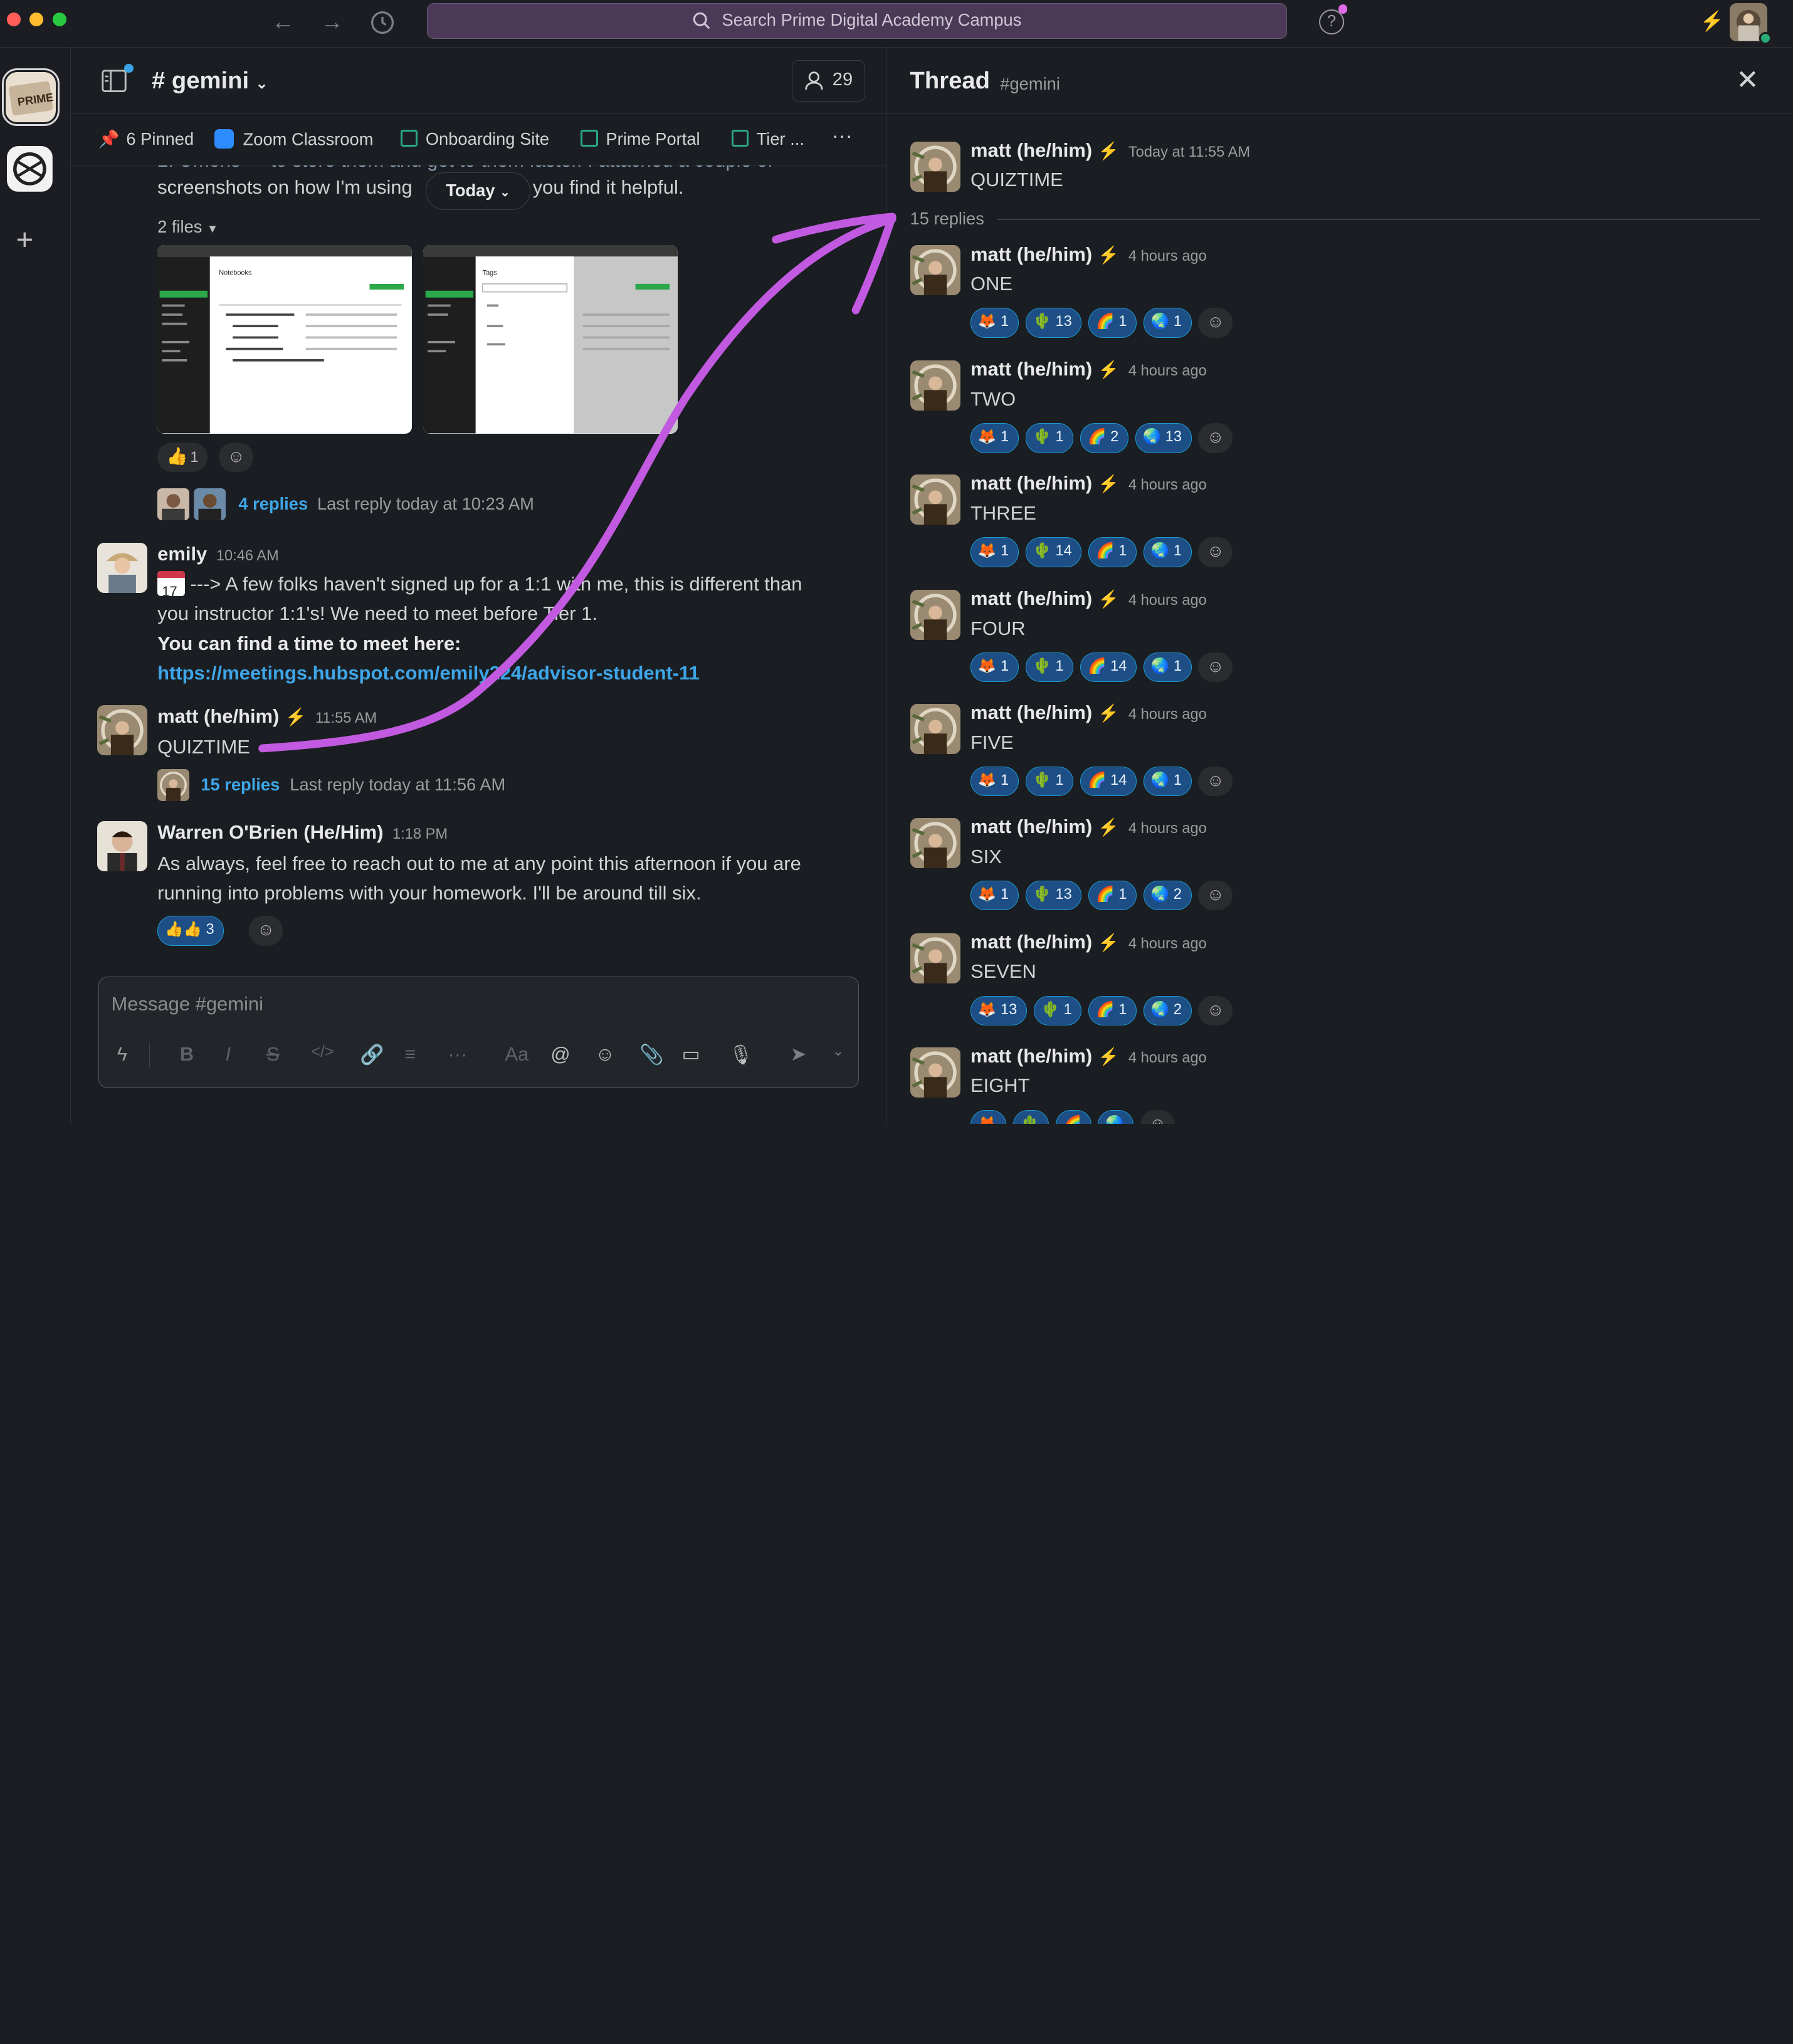  I want to click on sender-name: emily, so click(182, 554).